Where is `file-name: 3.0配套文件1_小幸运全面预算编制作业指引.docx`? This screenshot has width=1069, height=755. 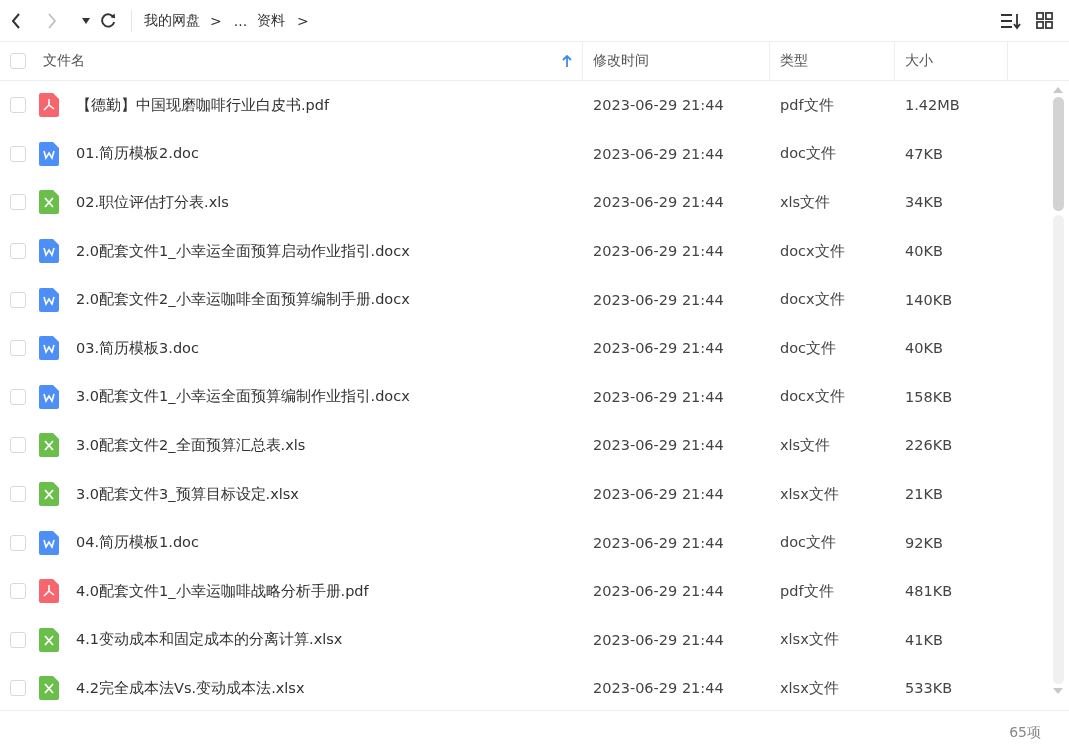
file-name: 3.0配套文件1_小幸运全面预算编制作业指引.docx is located at coordinates (243, 397).